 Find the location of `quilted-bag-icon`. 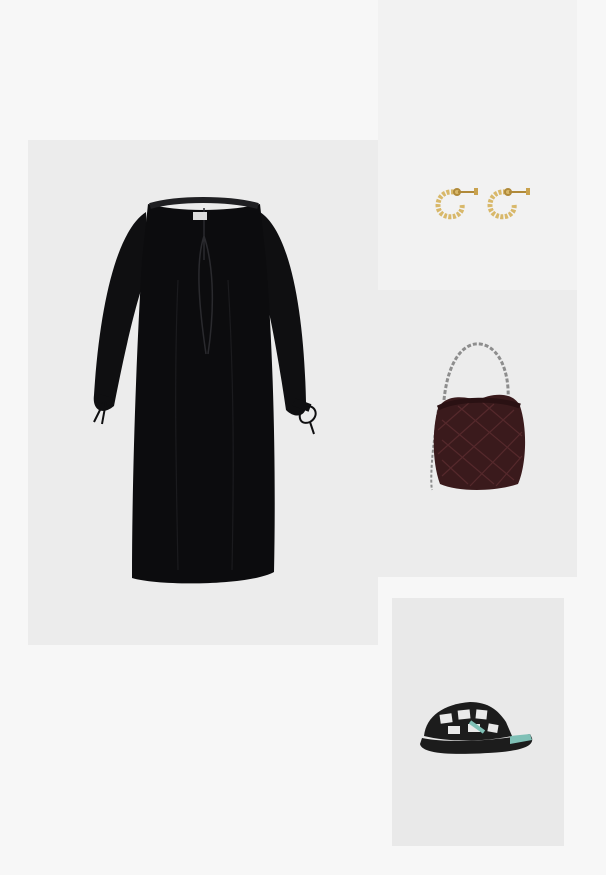

quilted-bag-icon is located at coordinates (478, 416).